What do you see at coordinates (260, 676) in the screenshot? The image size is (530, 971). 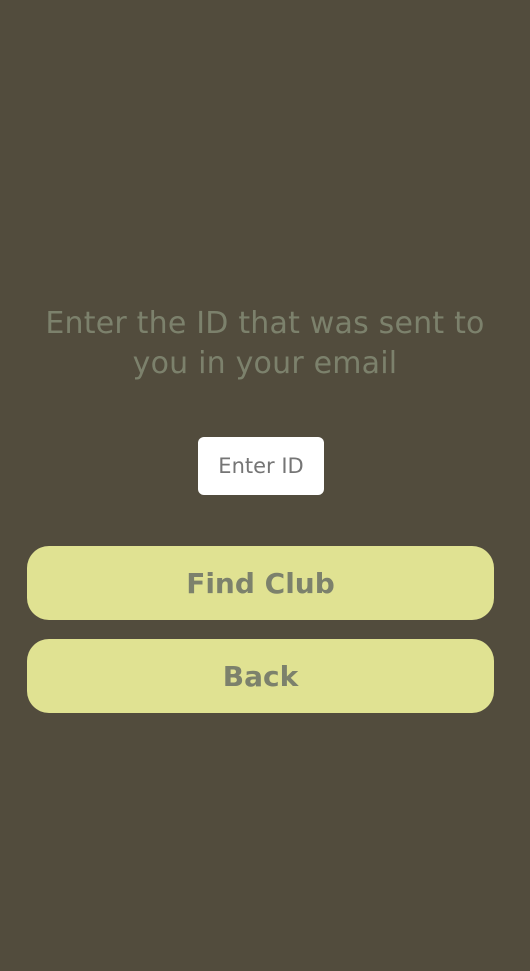 I see `back-button: Back` at bounding box center [260, 676].